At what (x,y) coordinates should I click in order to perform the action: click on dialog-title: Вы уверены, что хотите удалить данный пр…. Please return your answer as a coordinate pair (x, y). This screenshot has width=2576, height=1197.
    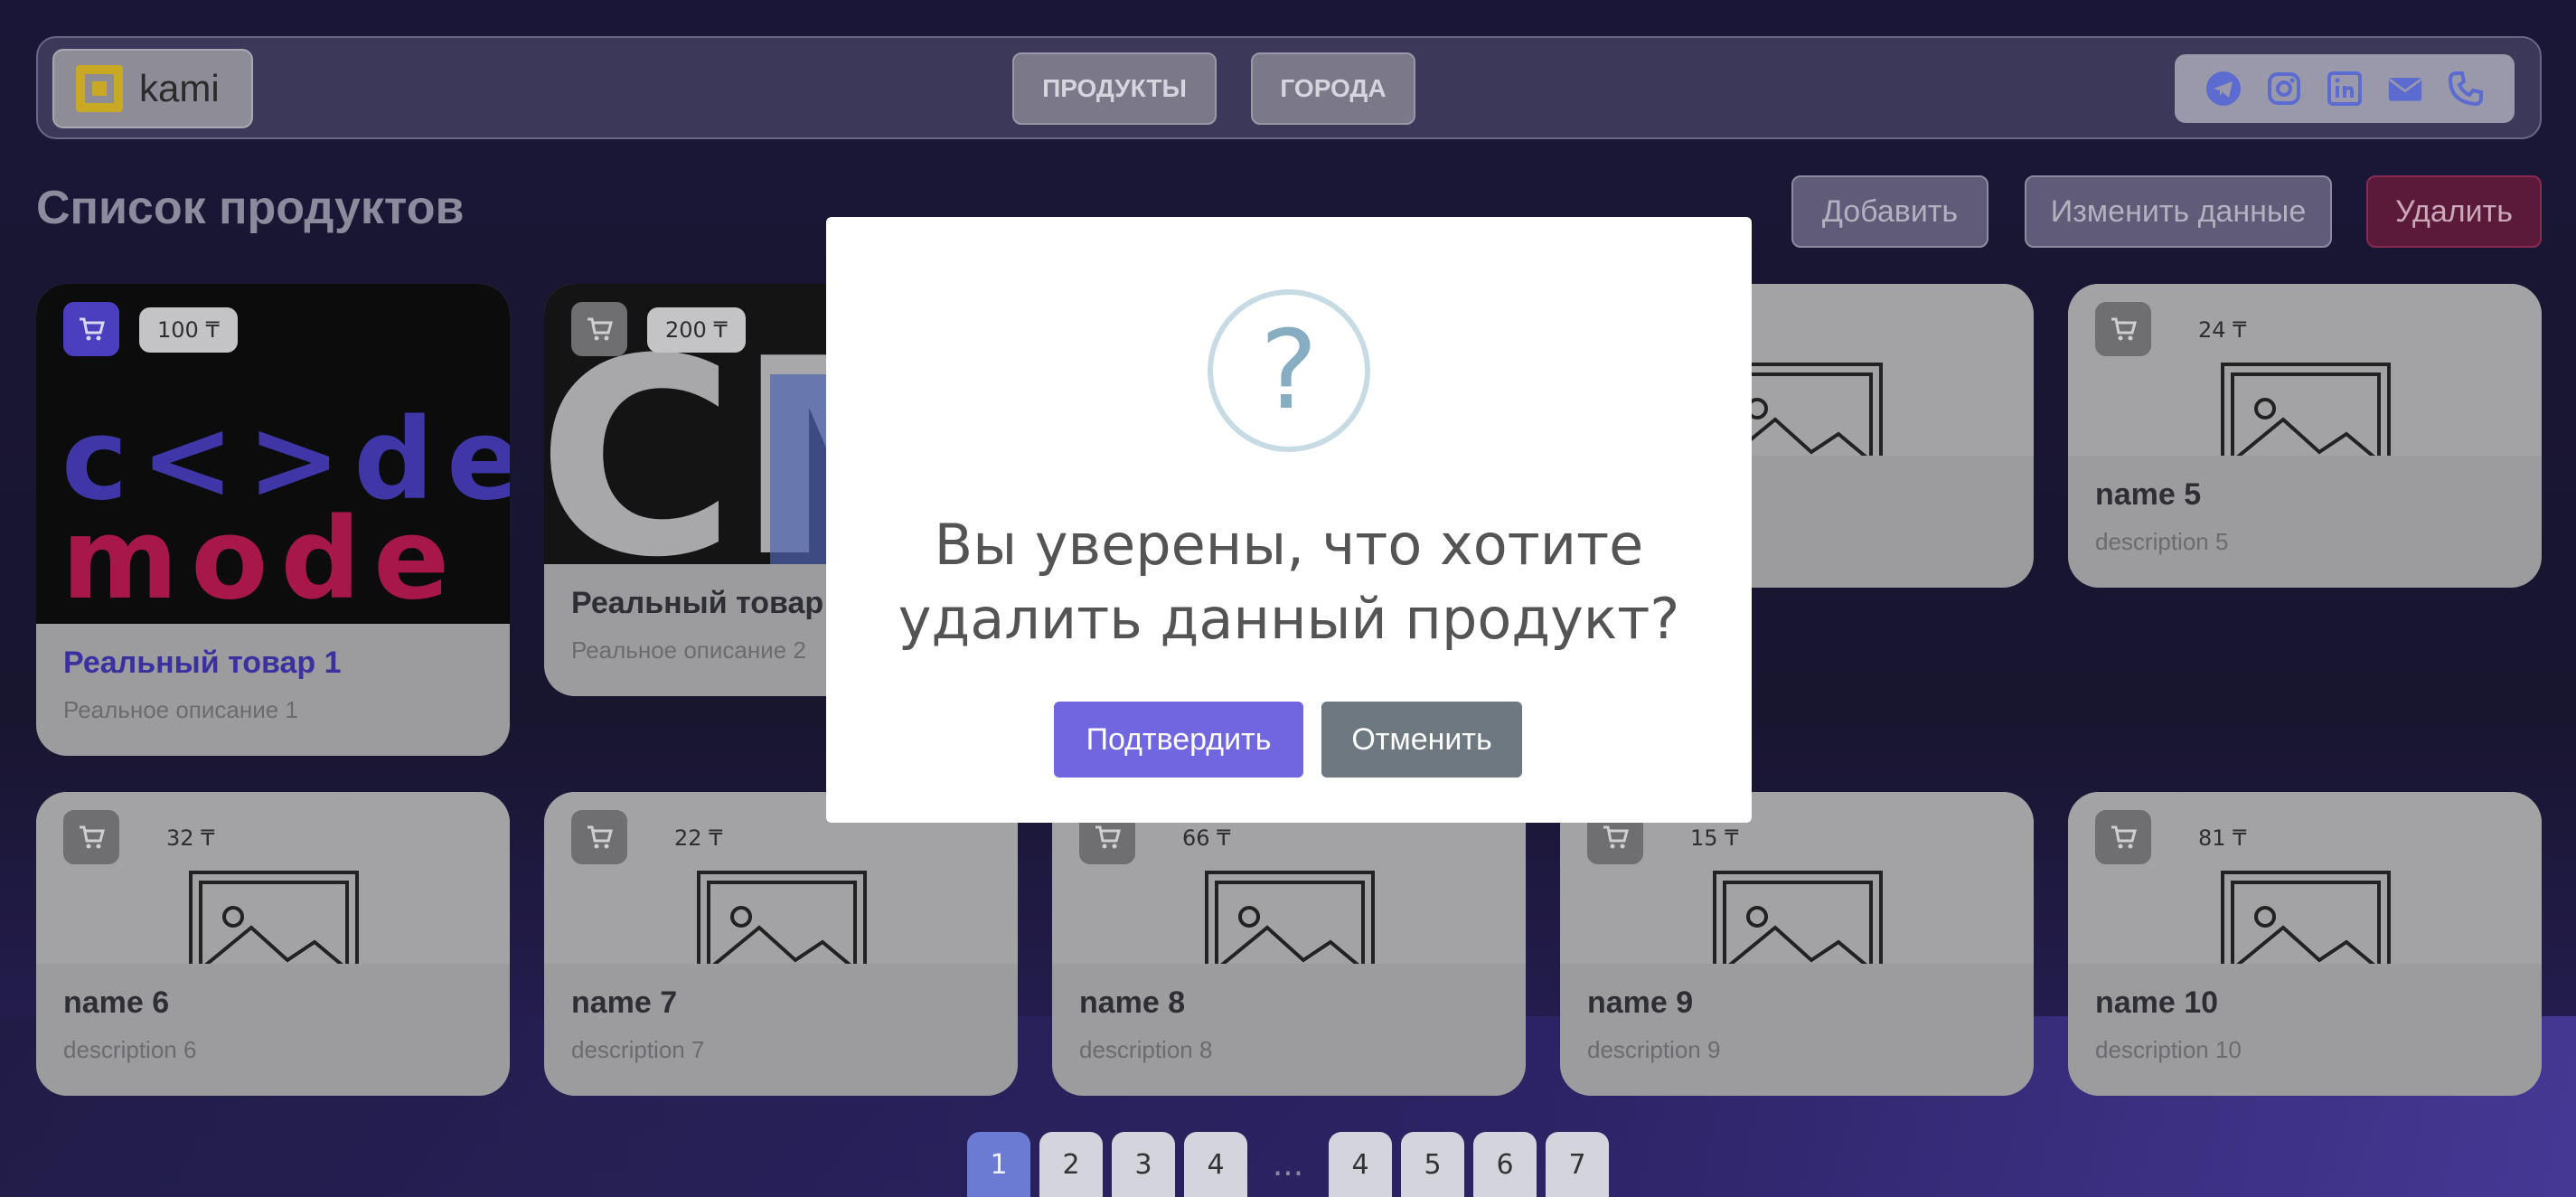
    Looking at the image, I should click on (1289, 582).